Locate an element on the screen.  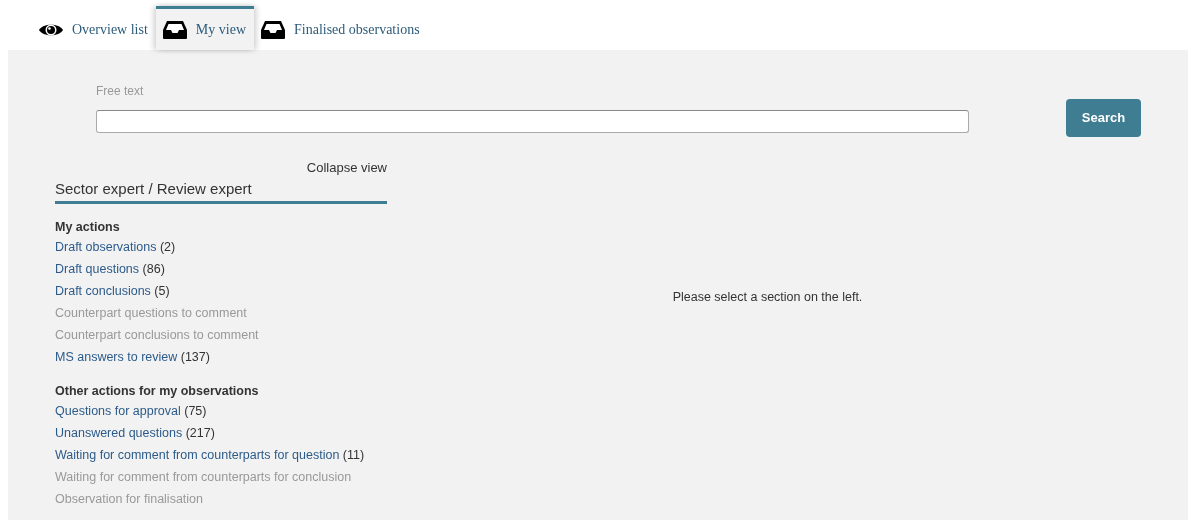
section-title: Sector expert / Review expert is located at coordinates (153, 188).